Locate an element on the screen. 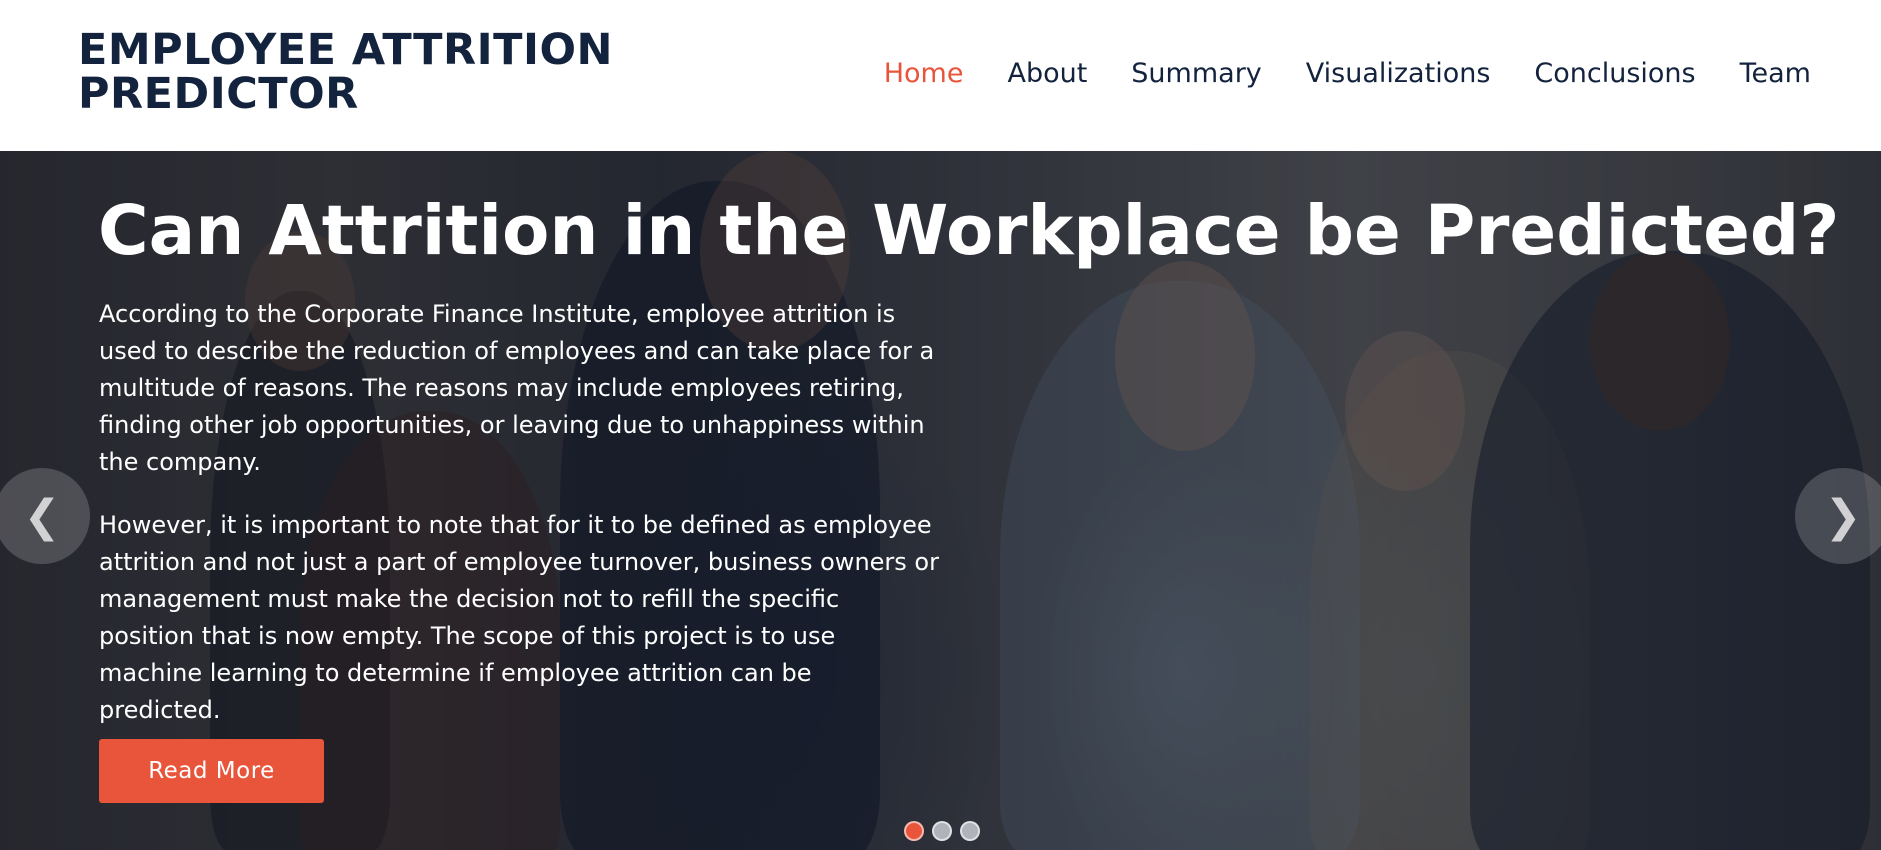 This screenshot has width=1881, height=850. nav-item-visualizations: Visualizations is located at coordinates (1398, 74).